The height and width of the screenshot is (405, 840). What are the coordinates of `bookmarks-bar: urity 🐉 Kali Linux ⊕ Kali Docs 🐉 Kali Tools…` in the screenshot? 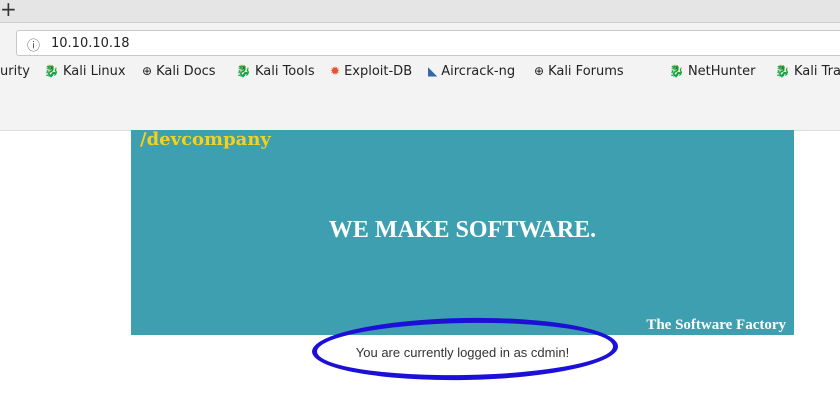 It's located at (420, 72).